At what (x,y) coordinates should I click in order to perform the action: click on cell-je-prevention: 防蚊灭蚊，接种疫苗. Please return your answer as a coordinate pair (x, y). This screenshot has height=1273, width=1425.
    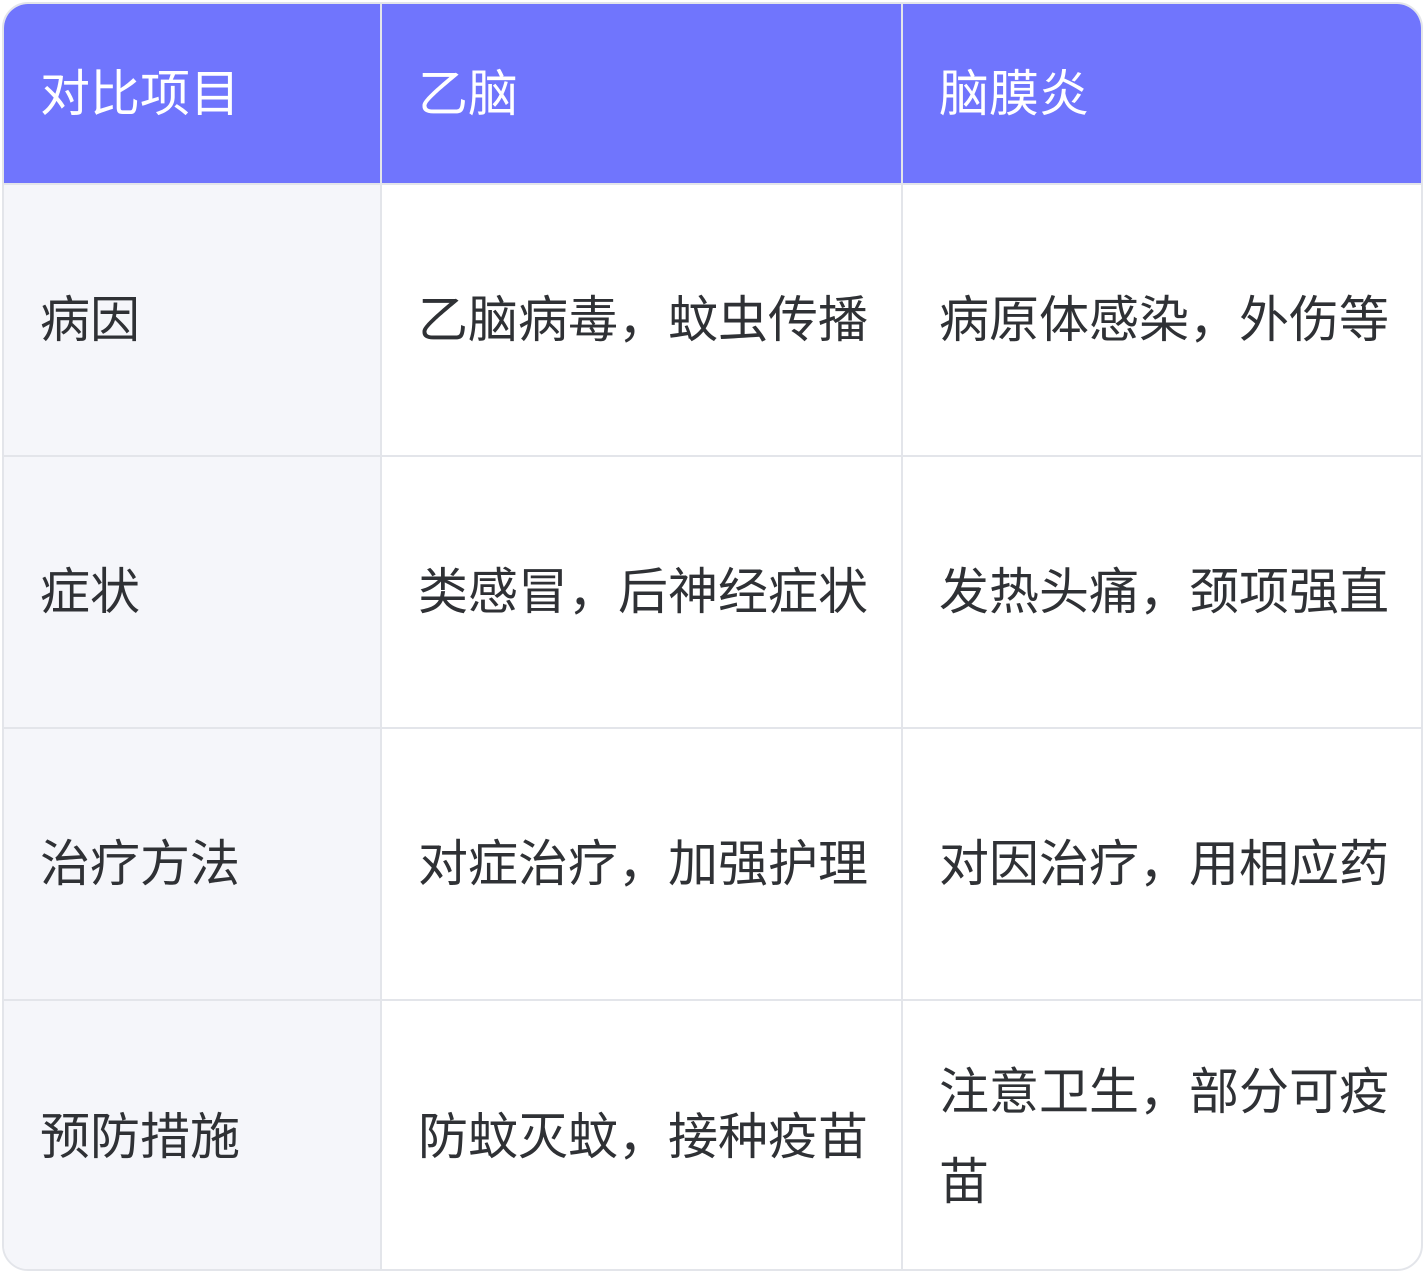
    Looking at the image, I should click on (642, 1134).